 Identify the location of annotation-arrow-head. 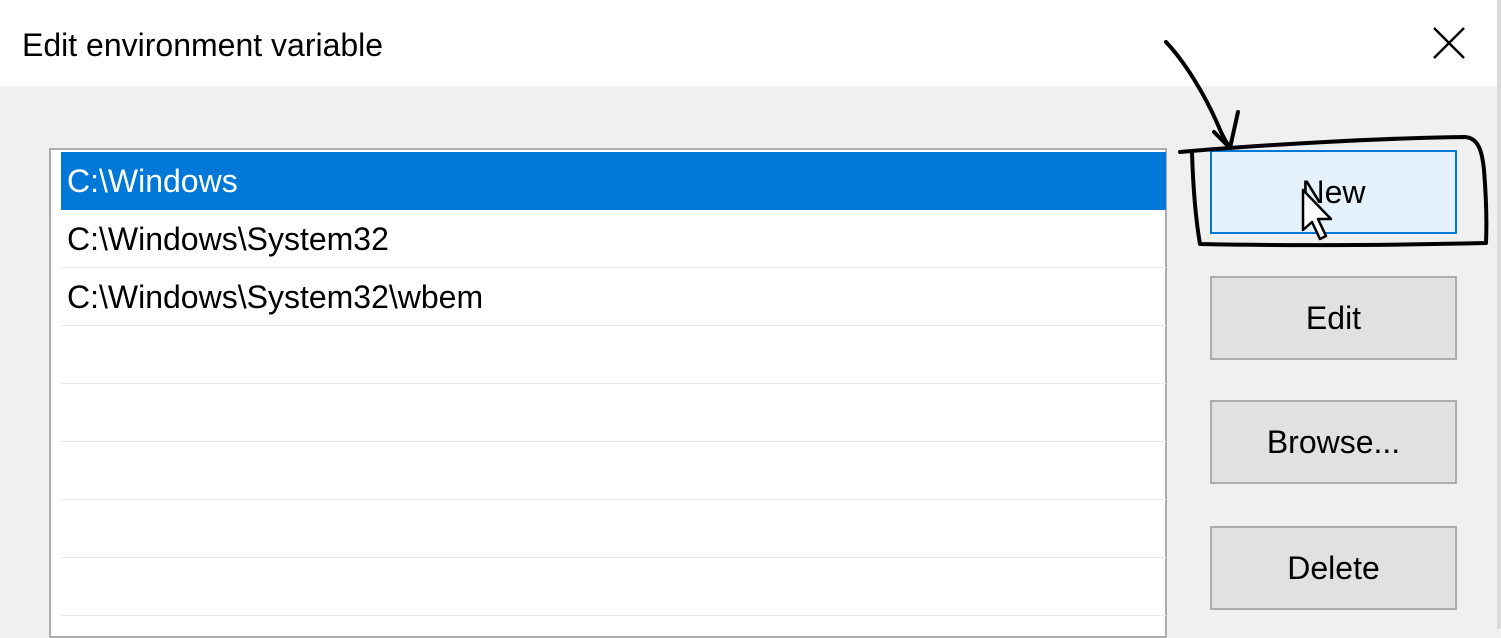
(1226, 130).